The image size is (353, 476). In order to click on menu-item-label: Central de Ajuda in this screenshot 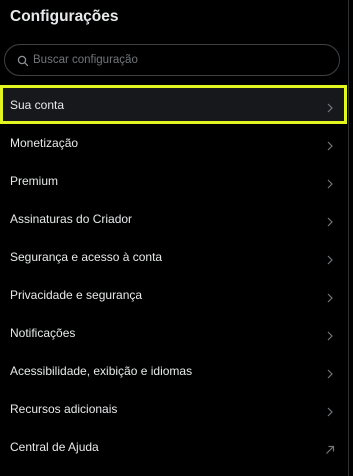, I will do `click(54, 447)`.